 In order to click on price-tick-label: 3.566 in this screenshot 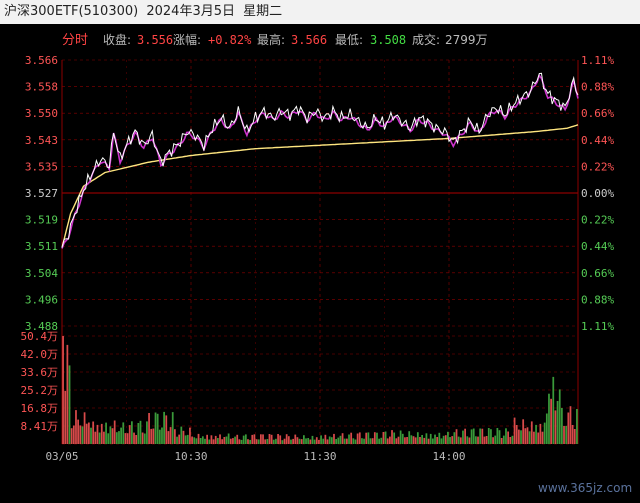, I will do `click(41, 60)`.